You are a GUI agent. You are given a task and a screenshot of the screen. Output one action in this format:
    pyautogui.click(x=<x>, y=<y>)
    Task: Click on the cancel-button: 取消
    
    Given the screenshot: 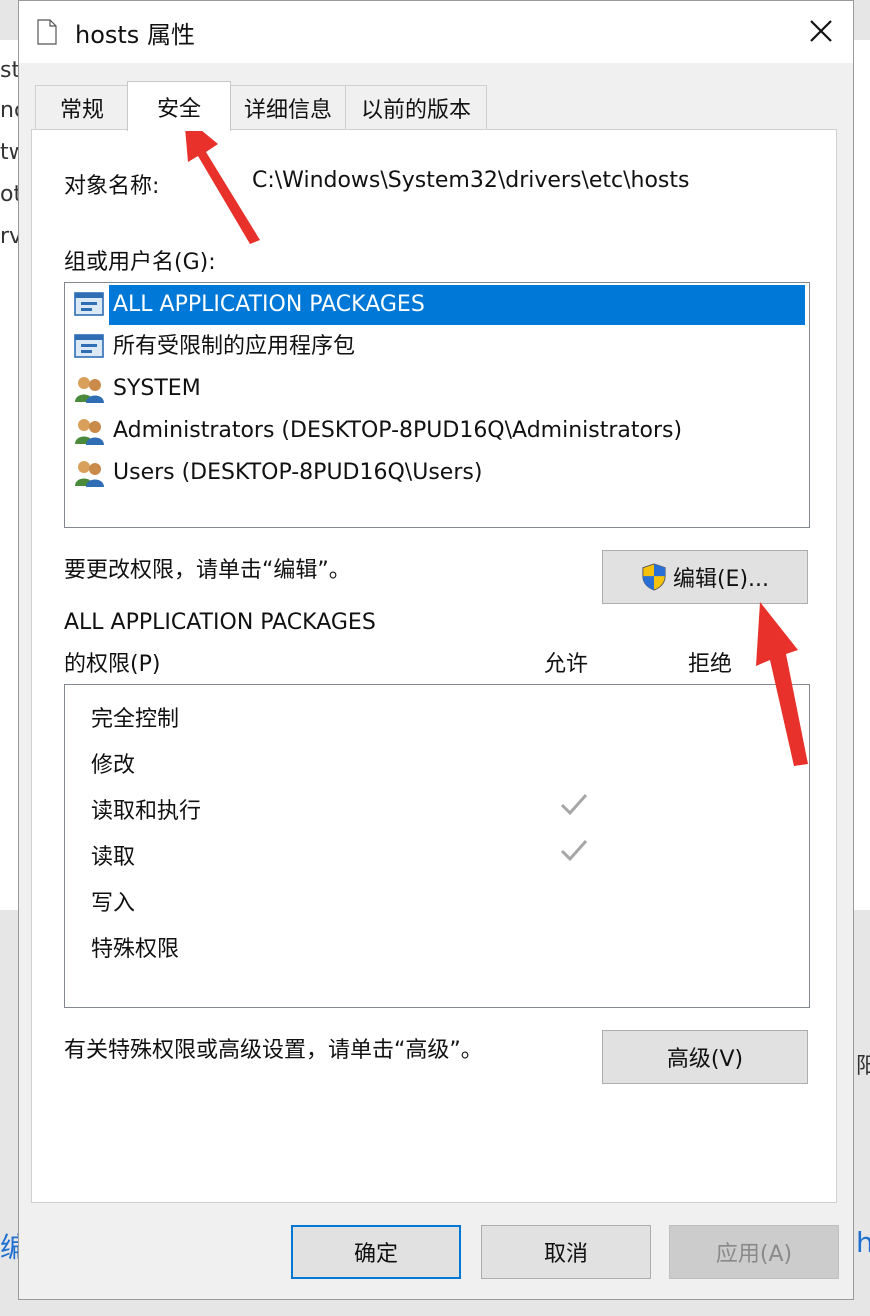 What is the action you would take?
    pyautogui.click(x=566, y=1252)
    